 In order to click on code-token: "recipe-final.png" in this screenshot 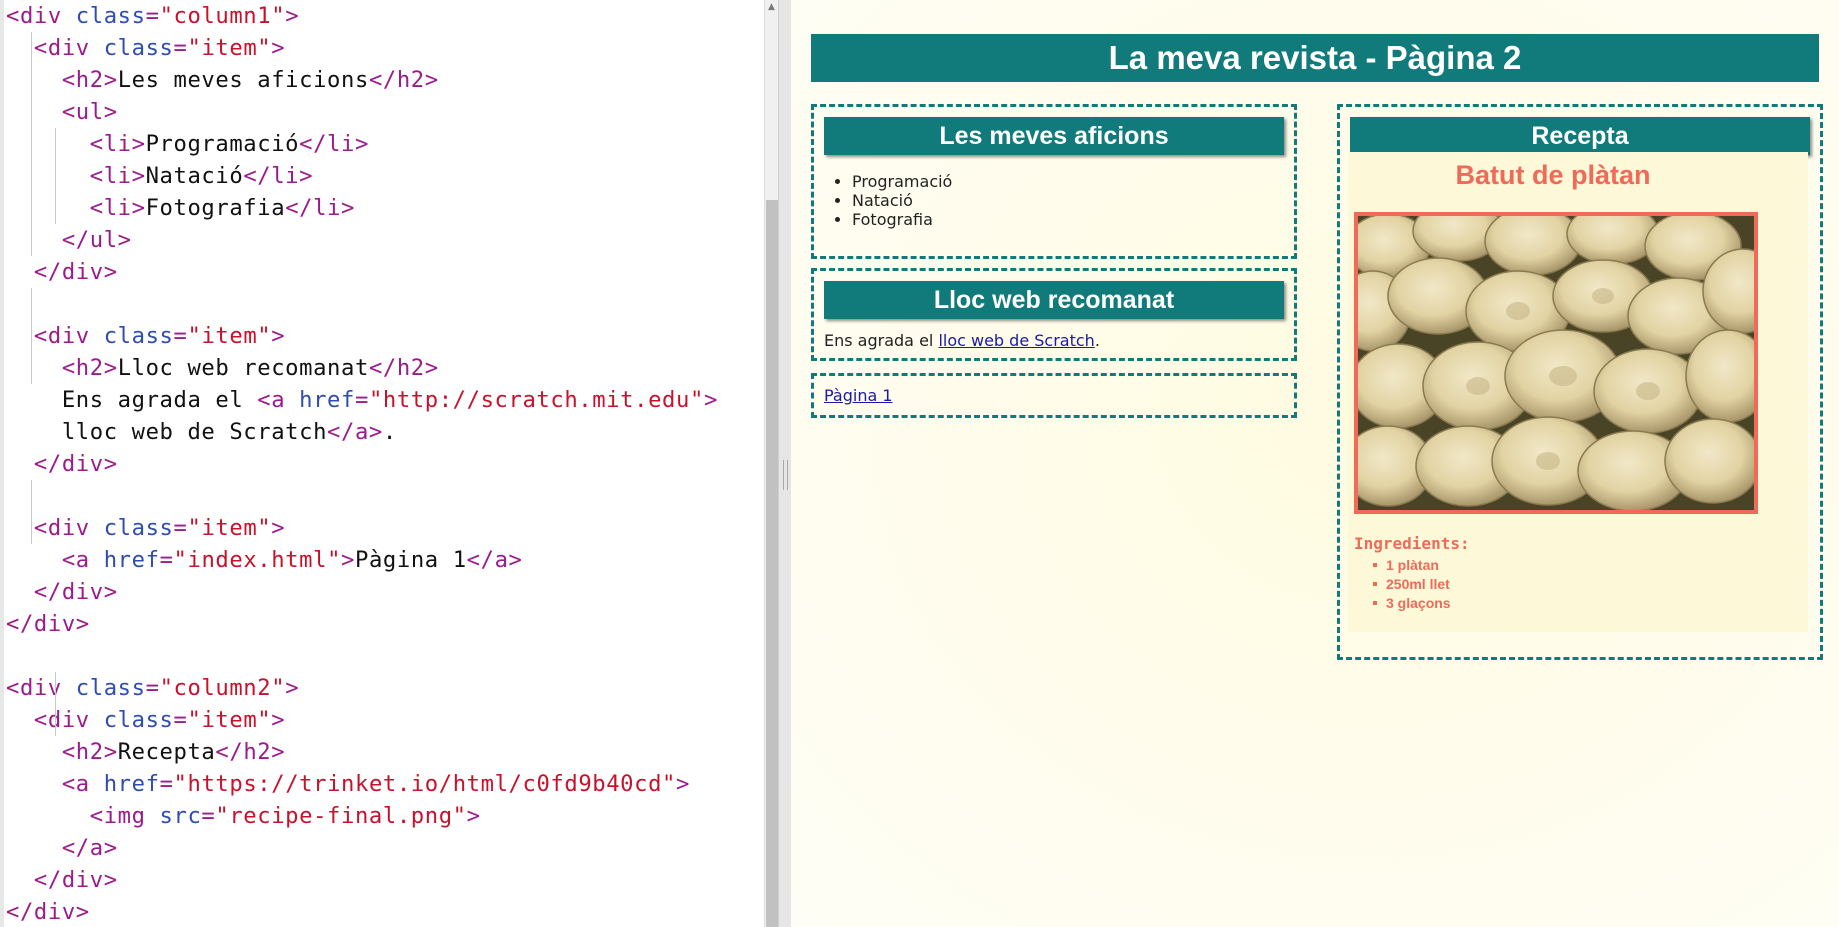, I will do `click(341, 816)`.